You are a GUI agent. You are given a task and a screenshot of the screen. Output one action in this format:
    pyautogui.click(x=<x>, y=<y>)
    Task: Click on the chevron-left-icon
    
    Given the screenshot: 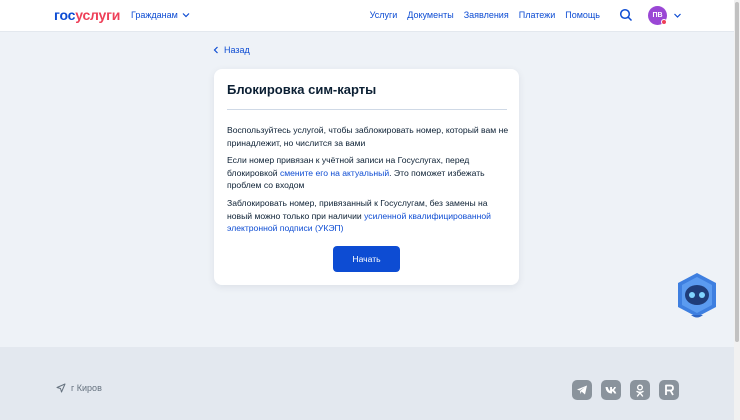 What is the action you would take?
    pyautogui.click(x=215, y=50)
    